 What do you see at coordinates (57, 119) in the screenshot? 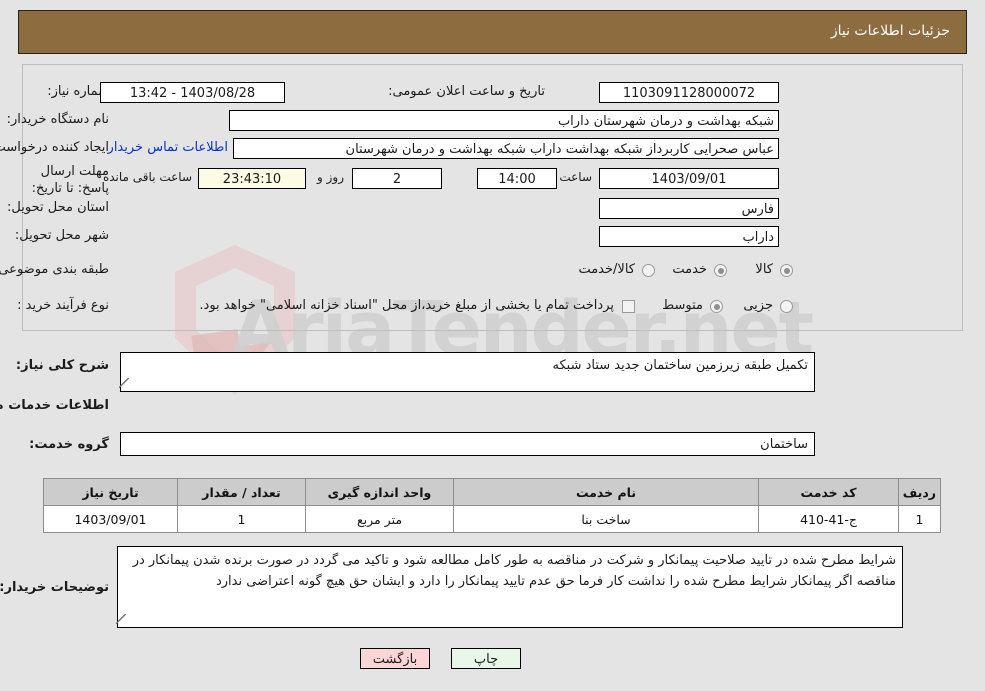
I see `buyer-org-label: نام دستگاه خریدار:` at bounding box center [57, 119].